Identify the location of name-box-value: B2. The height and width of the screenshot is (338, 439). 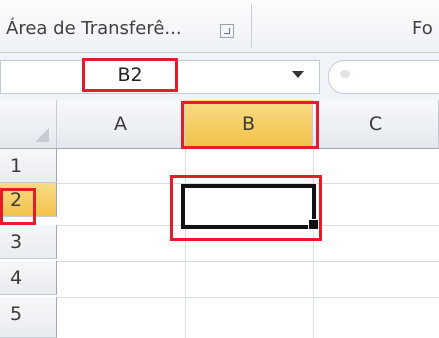
(130, 75).